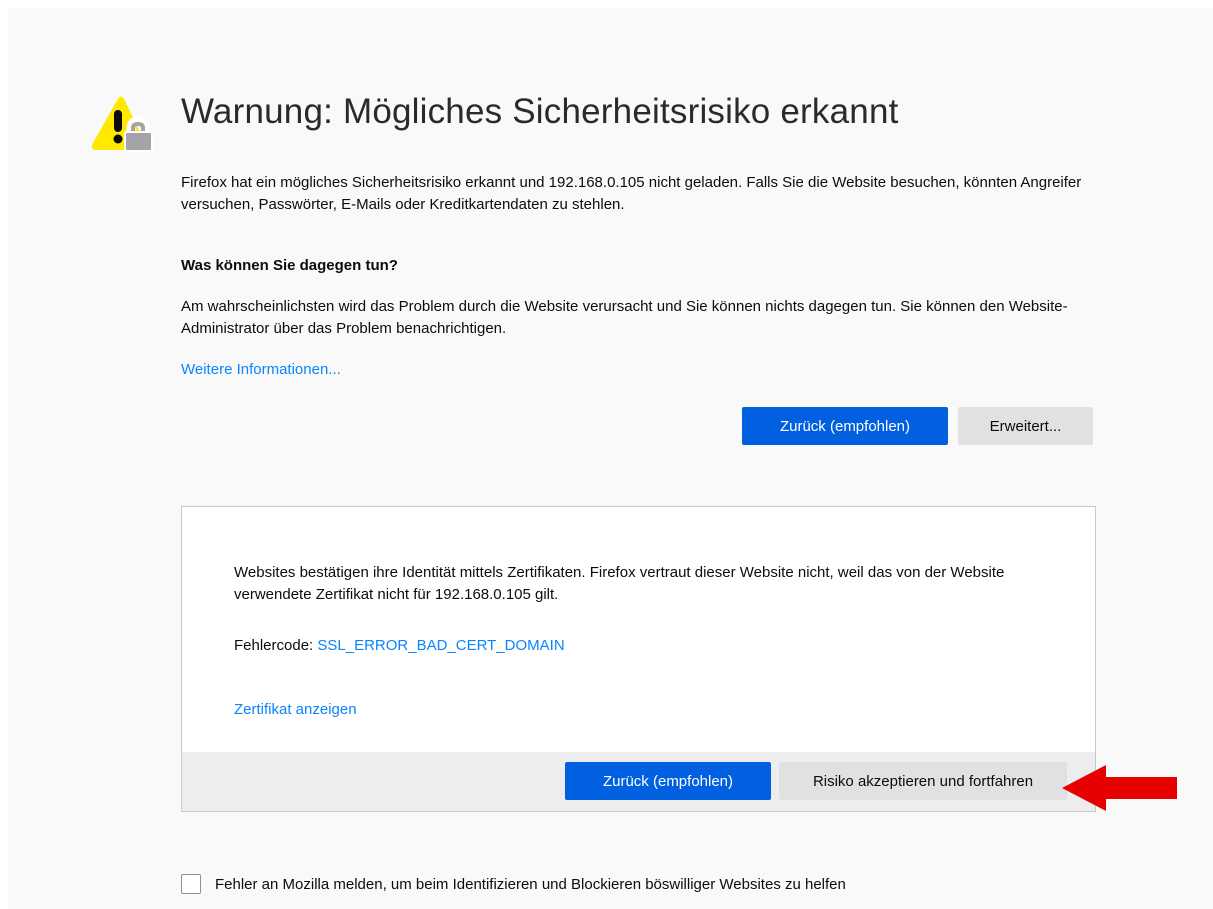  I want to click on back-button: Zurück (empfohlen), so click(845, 426).